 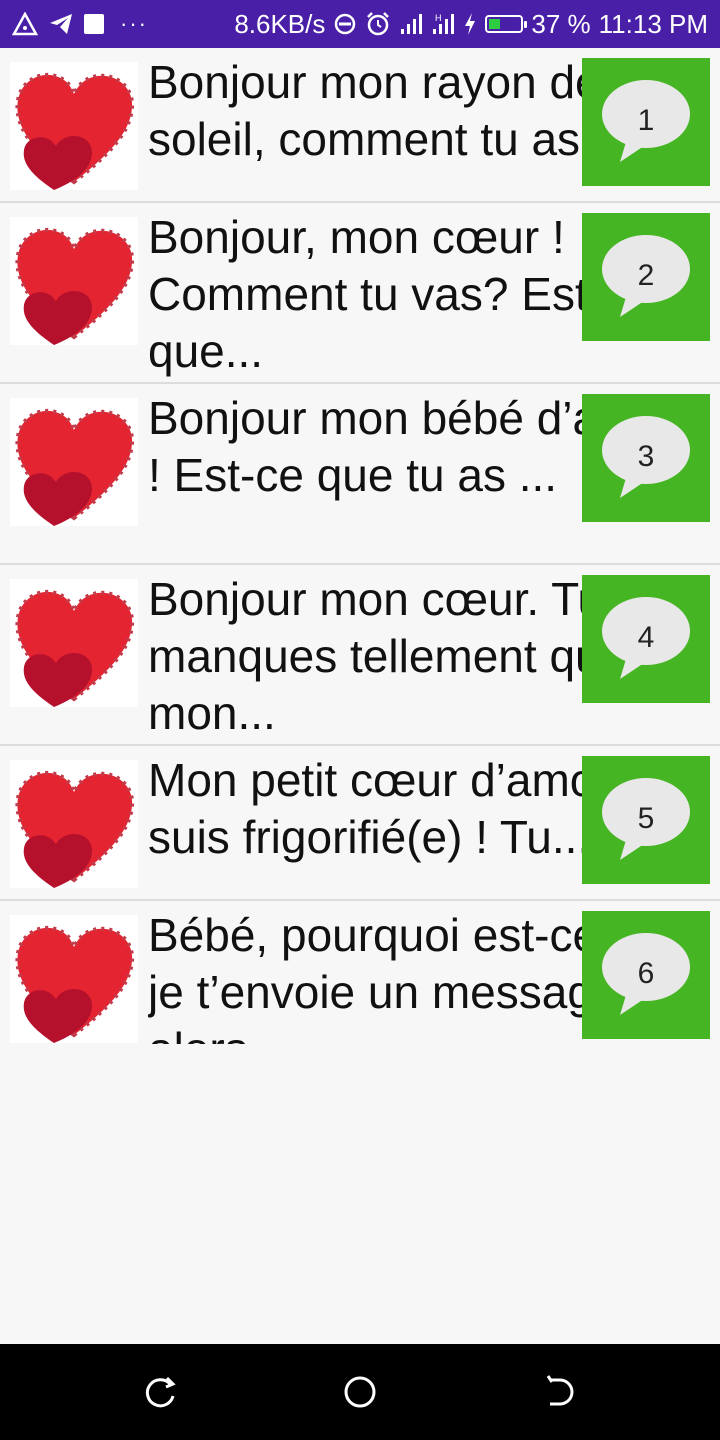 What do you see at coordinates (345, 24) in the screenshot?
I see `dnd-icon` at bounding box center [345, 24].